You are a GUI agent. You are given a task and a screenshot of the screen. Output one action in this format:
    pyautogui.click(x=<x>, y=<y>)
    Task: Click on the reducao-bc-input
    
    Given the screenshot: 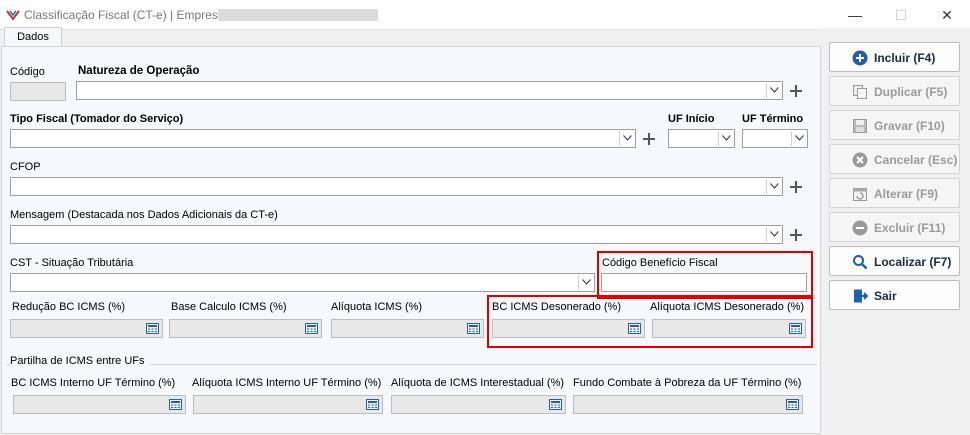 What is the action you would take?
    pyautogui.click(x=86, y=328)
    